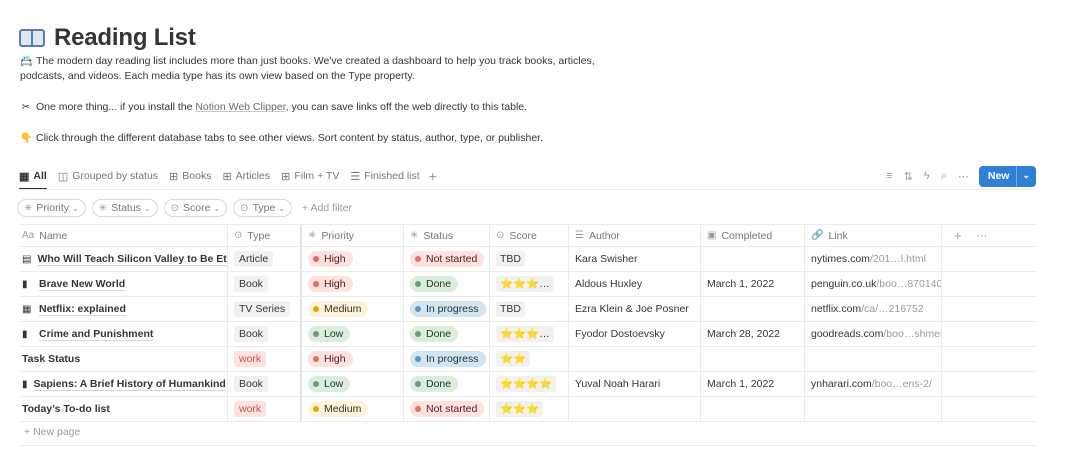  I want to click on cell-link: netflix.com/ca/…216752, so click(873, 309).